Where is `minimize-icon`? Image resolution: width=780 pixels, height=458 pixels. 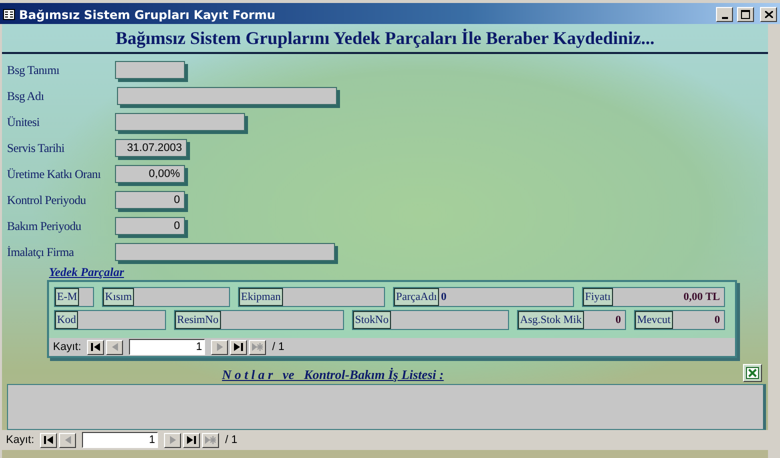 minimize-icon is located at coordinates (725, 17).